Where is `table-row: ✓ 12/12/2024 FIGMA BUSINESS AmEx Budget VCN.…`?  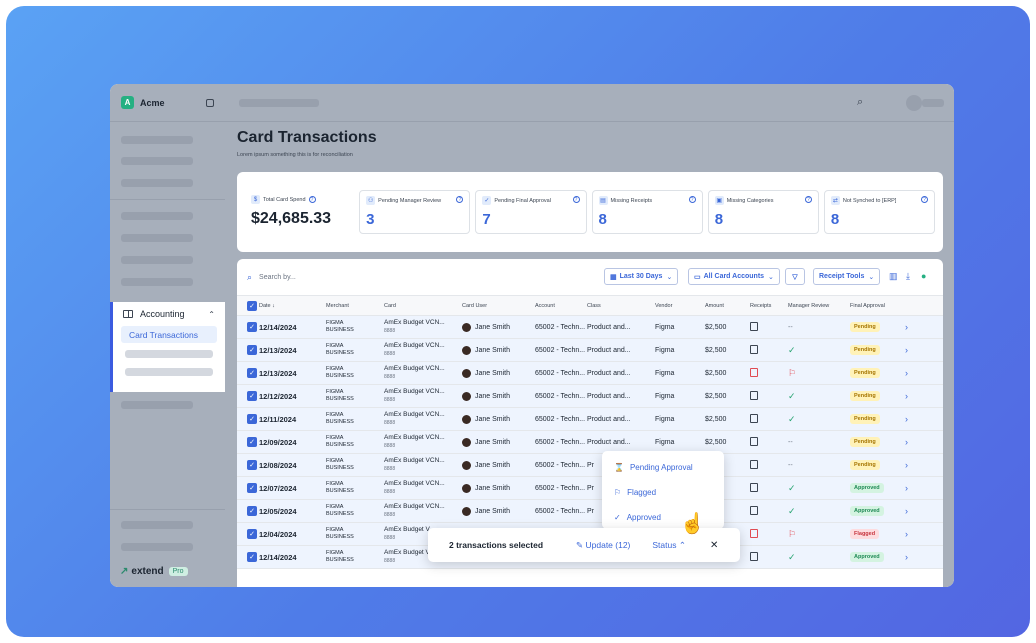
table-row: ✓ 12/12/2024 FIGMA BUSINESS AmEx Budget VCN.… is located at coordinates (590, 396).